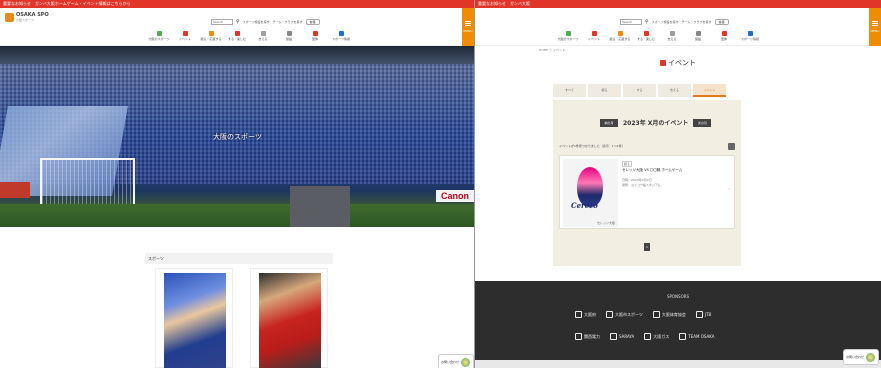 The width and height of the screenshot is (881, 368). What do you see at coordinates (468, 31) in the screenshot?
I see `menu-label: MENU` at bounding box center [468, 31].